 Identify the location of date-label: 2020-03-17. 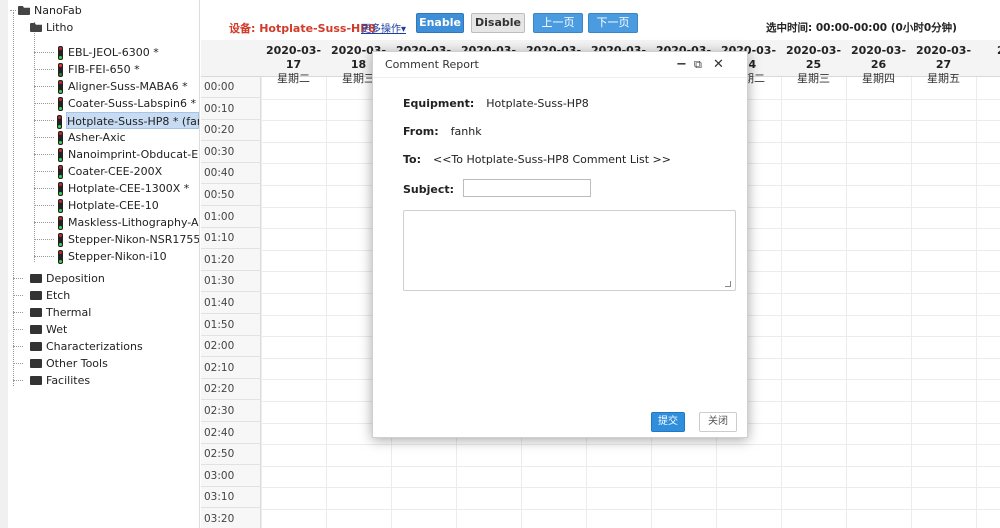
(293, 57).